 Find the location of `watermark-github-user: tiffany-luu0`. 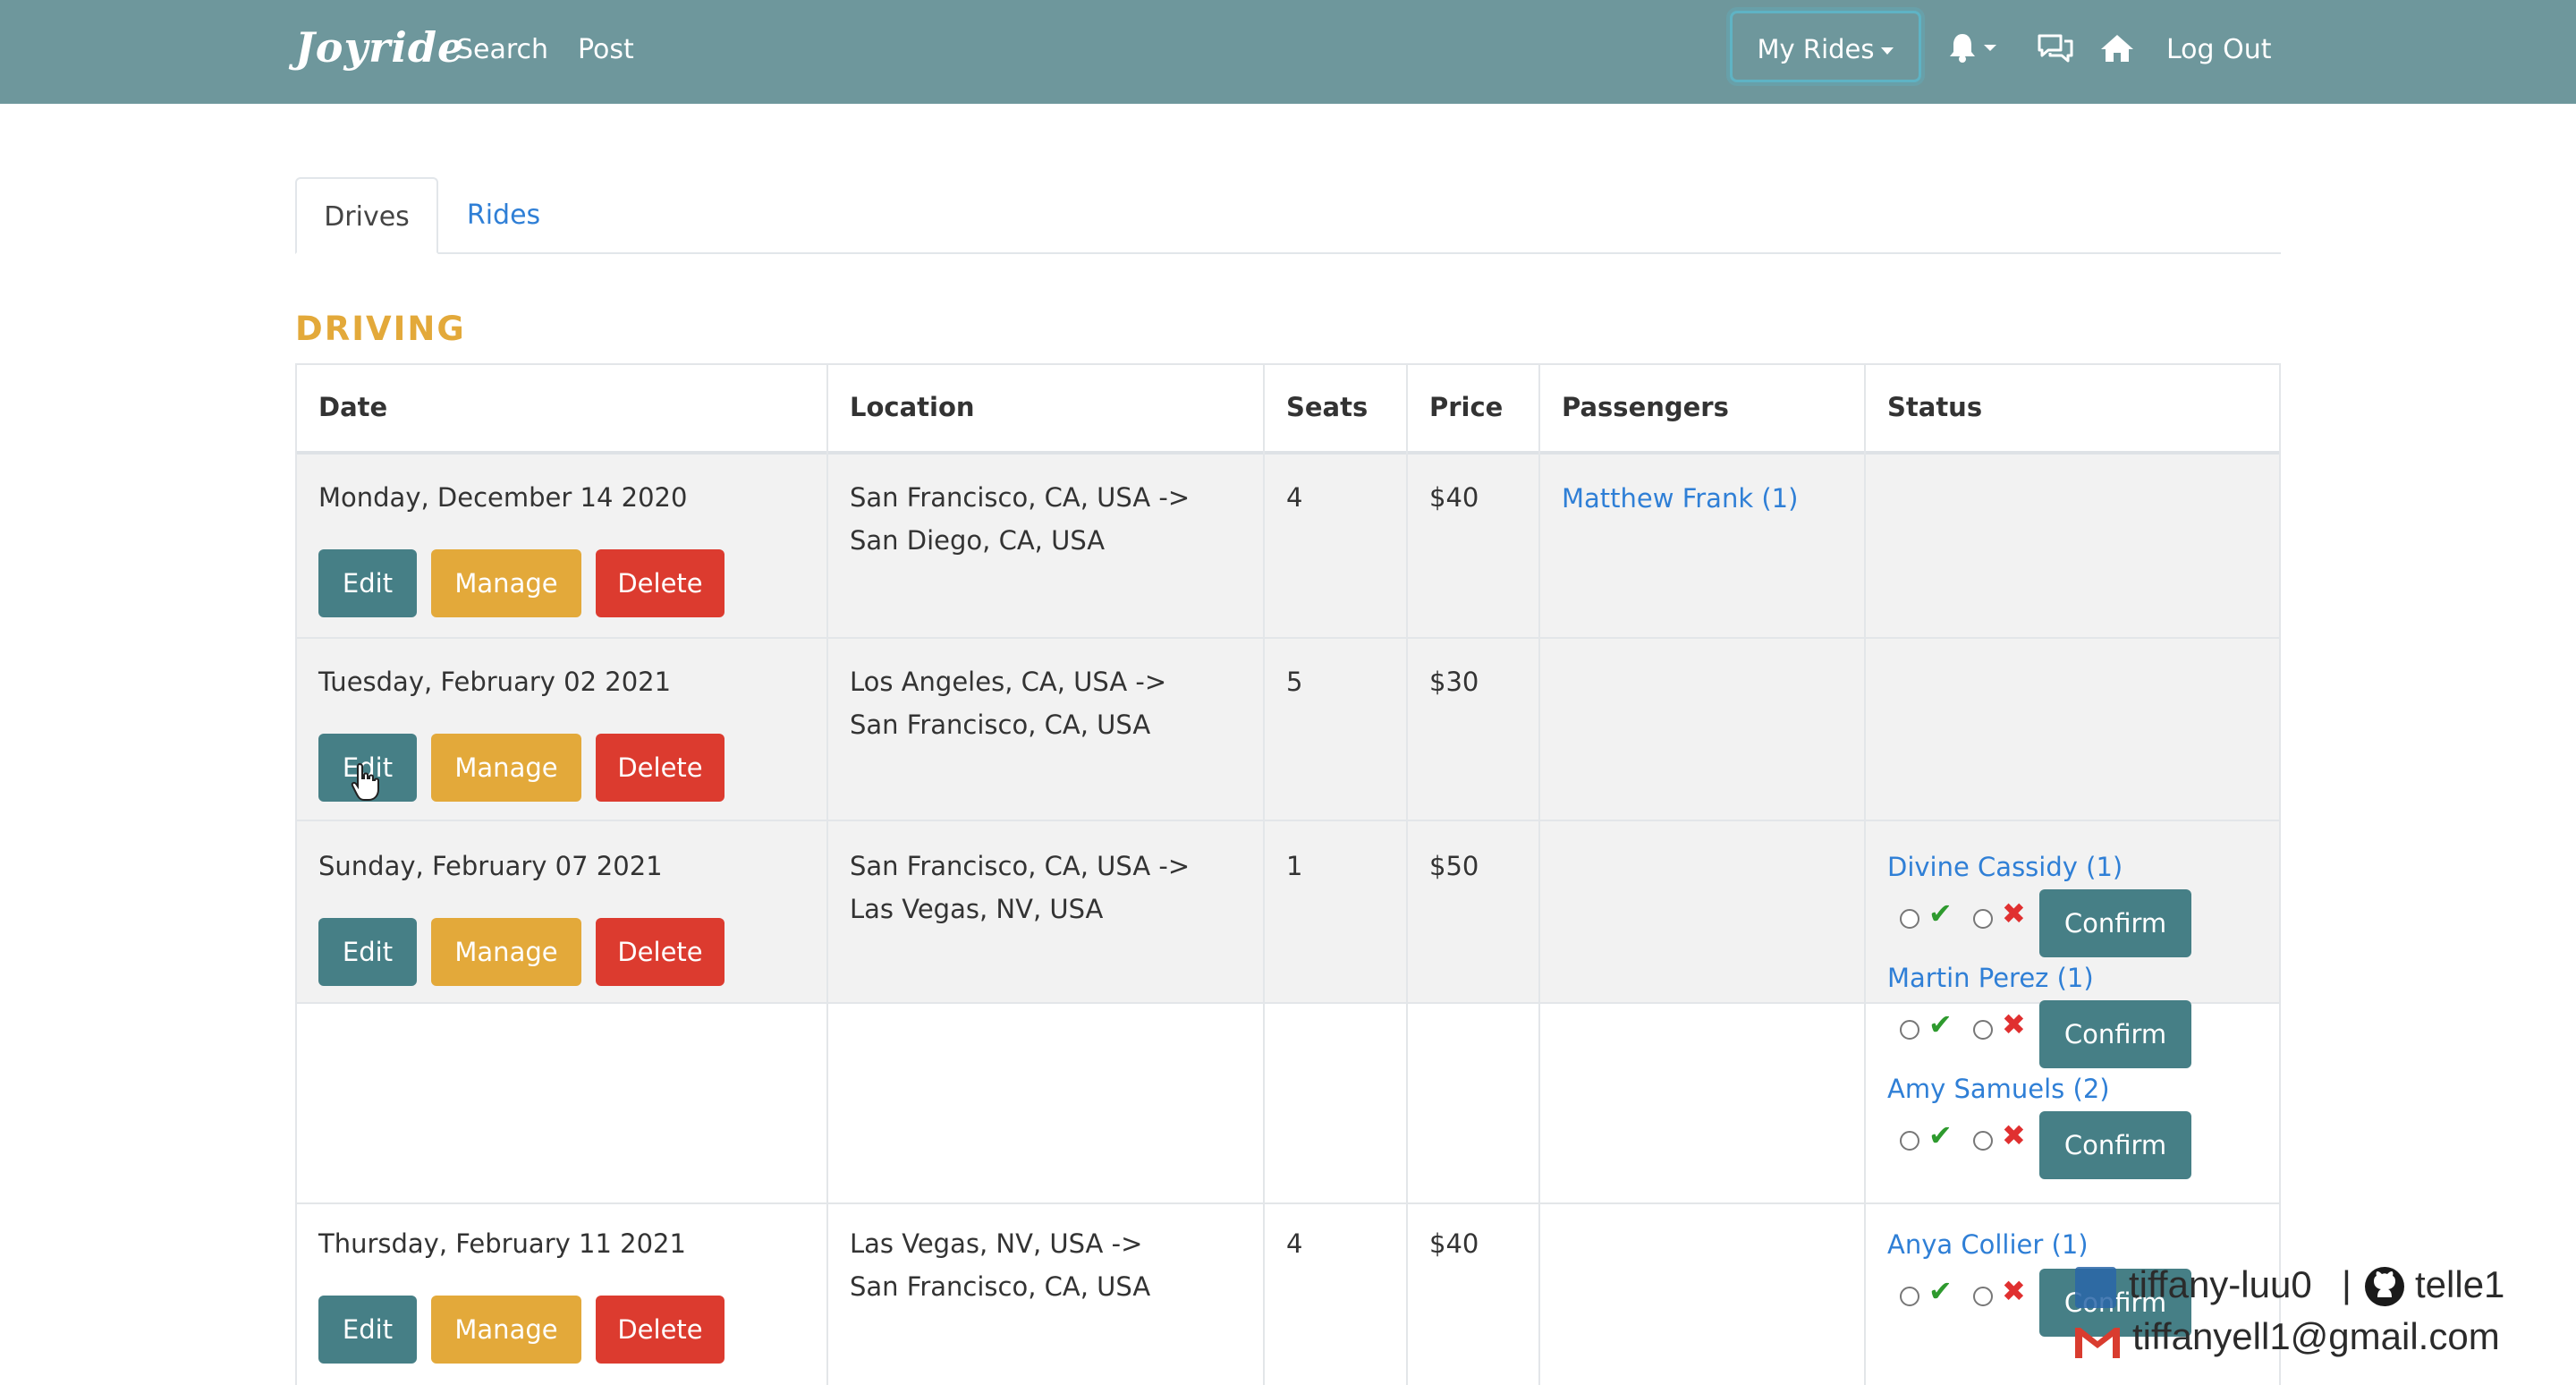

watermark-github-user: tiffany-luu0 is located at coordinates (2220, 1284).